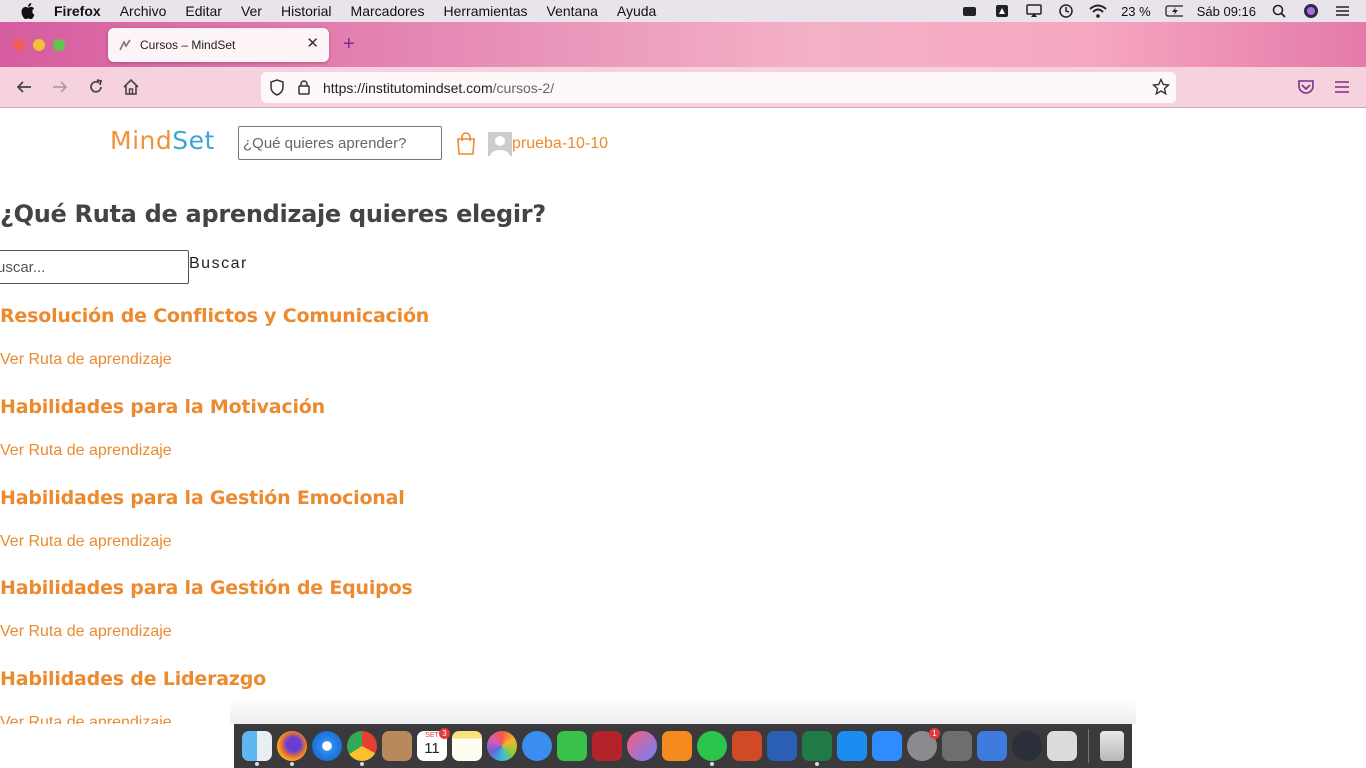 The width and height of the screenshot is (1366, 768). What do you see at coordinates (537, 746) in the screenshot?
I see `messages-icon` at bounding box center [537, 746].